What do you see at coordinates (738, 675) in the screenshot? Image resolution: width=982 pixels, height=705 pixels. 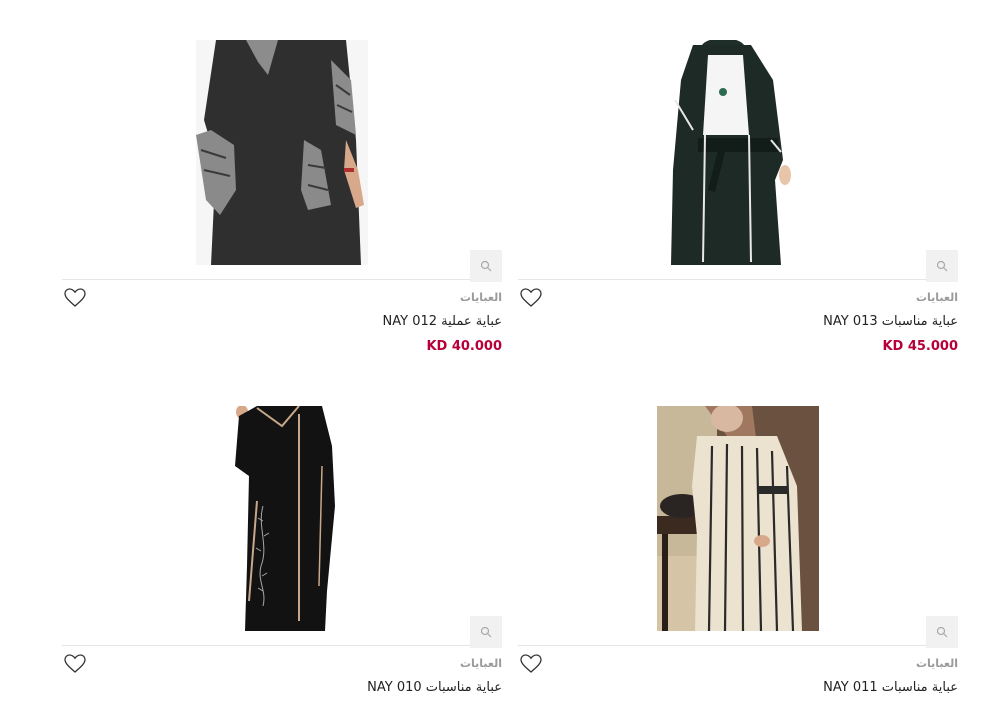 I see `product-meta: العبايات عباية مناسبات NAY 011` at bounding box center [738, 675].